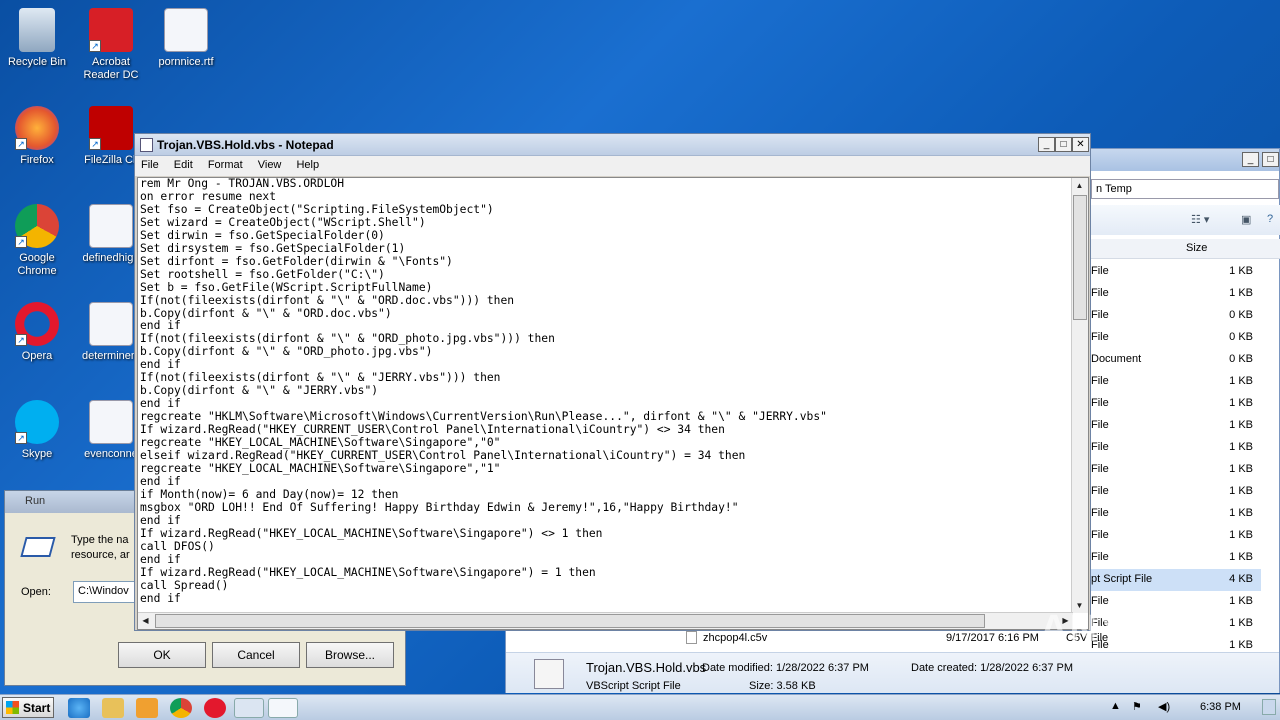 The width and height of the screenshot is (1280, 720). I want to click on network-icon: ⚑, so click(1137, 706).